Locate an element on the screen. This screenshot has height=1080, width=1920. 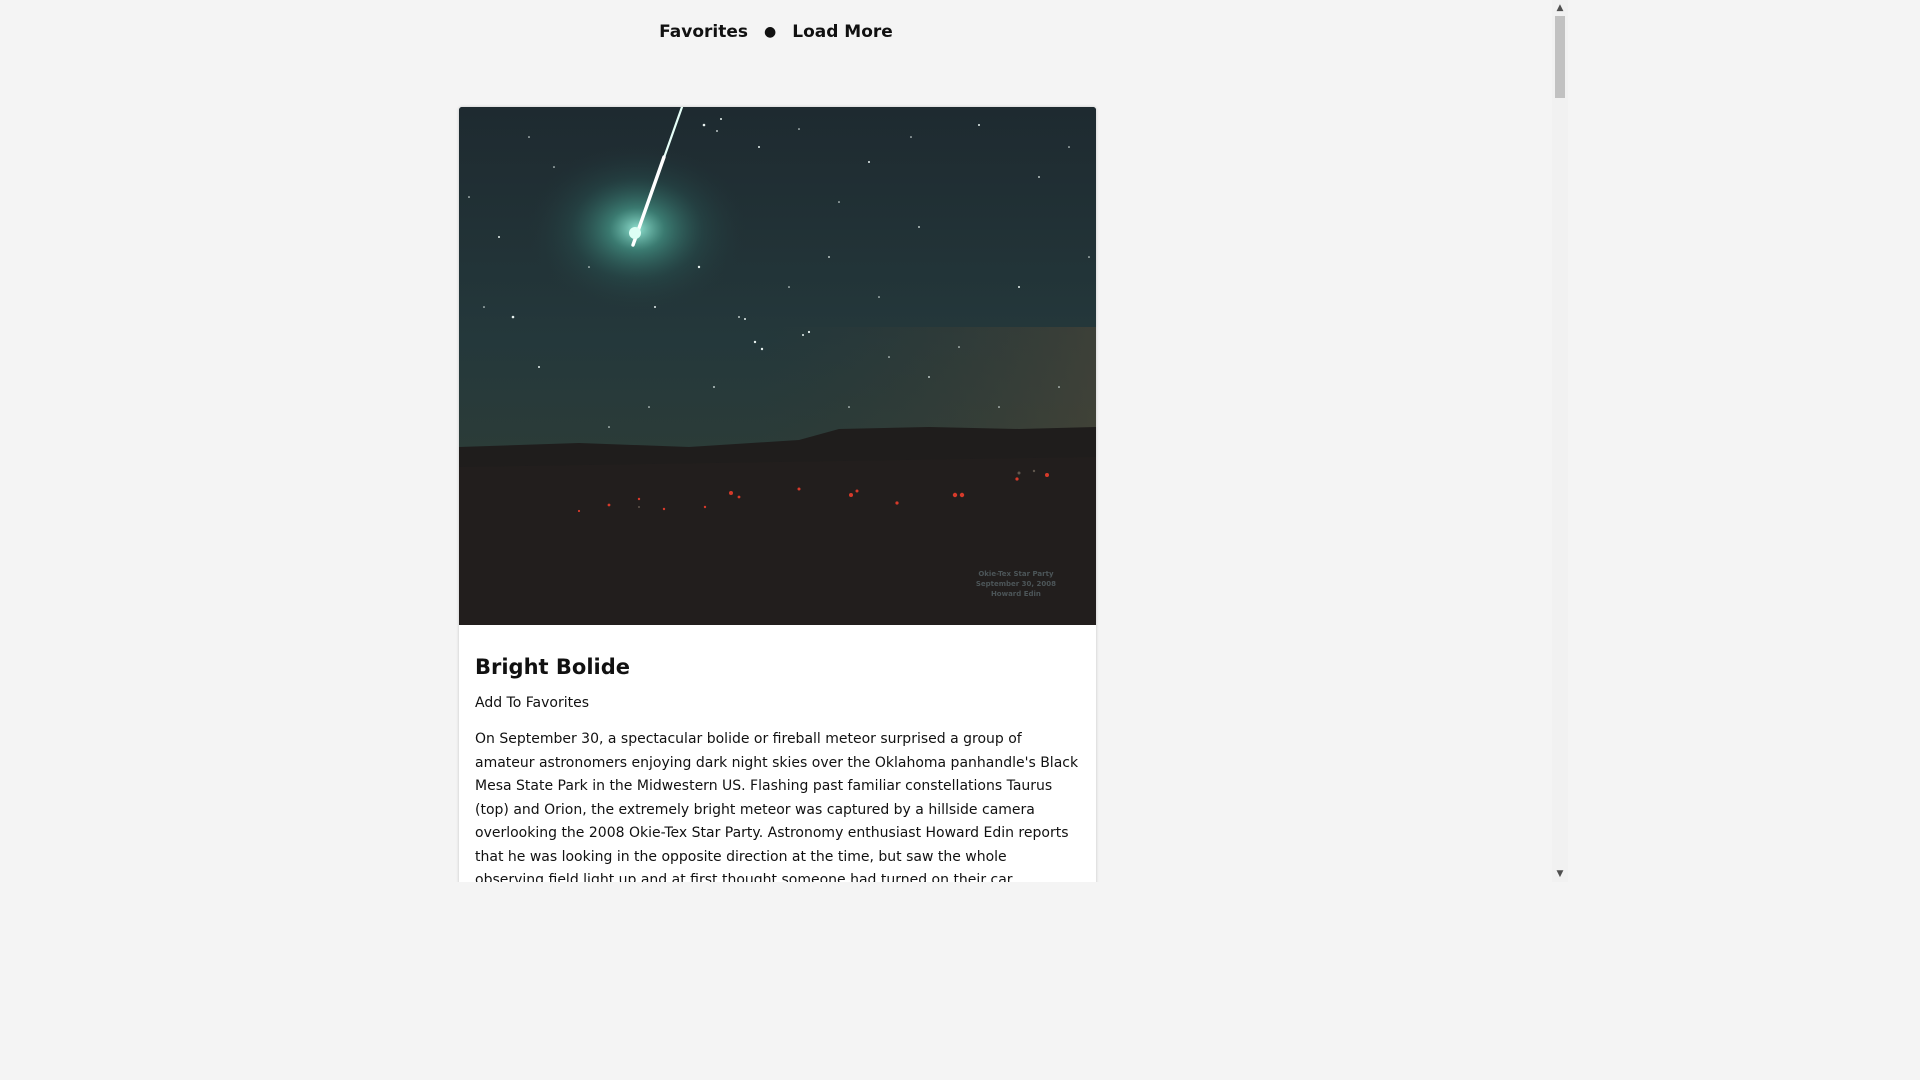
watermark-date: September 30, 2008 is located at coordinates (1015, 584).